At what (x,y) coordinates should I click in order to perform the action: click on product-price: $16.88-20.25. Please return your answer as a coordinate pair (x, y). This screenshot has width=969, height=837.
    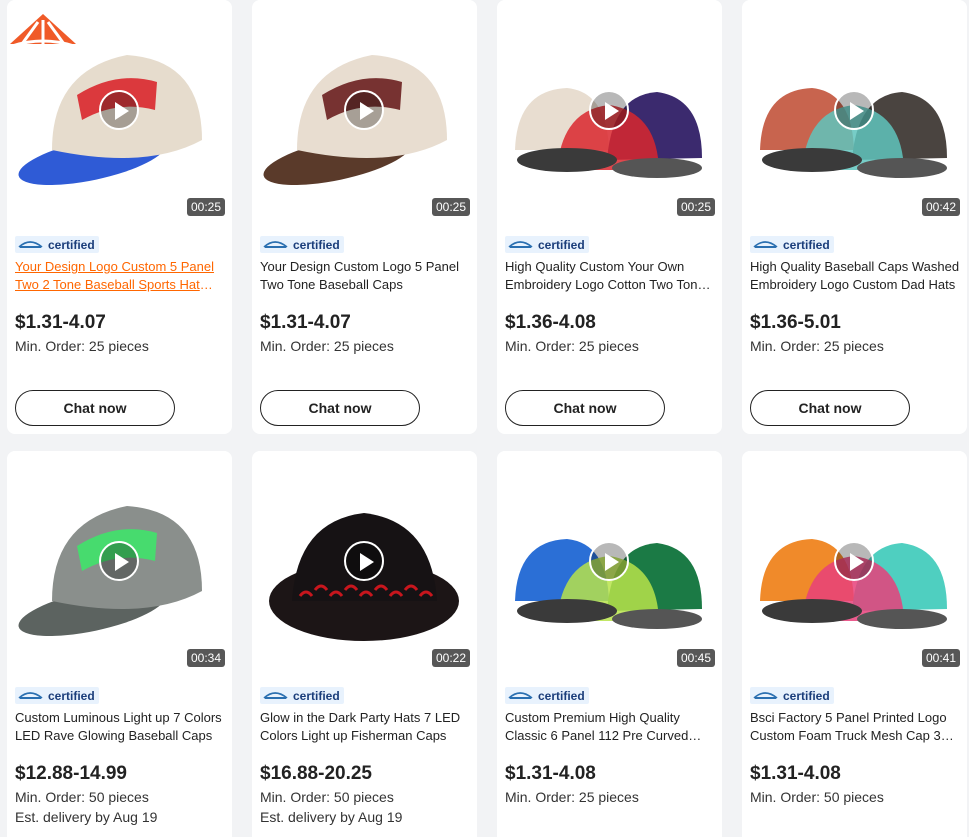
    Looking at the image, I should click on (316, 773).